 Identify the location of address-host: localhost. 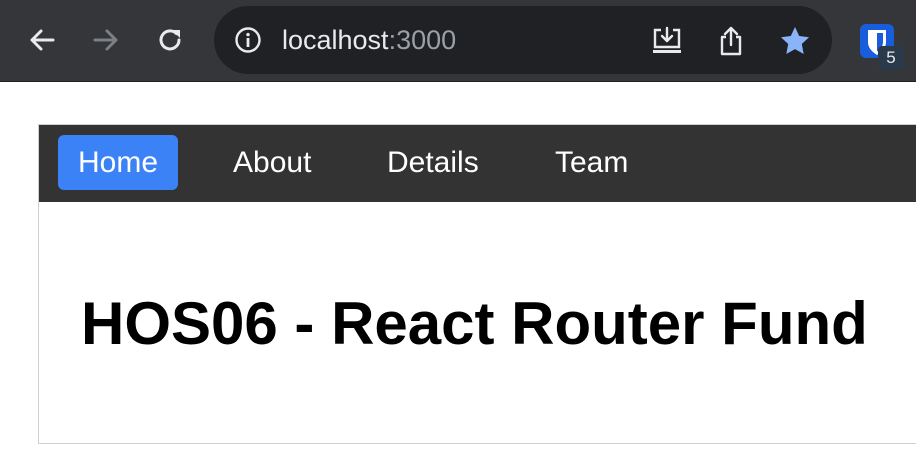
(335, 40).